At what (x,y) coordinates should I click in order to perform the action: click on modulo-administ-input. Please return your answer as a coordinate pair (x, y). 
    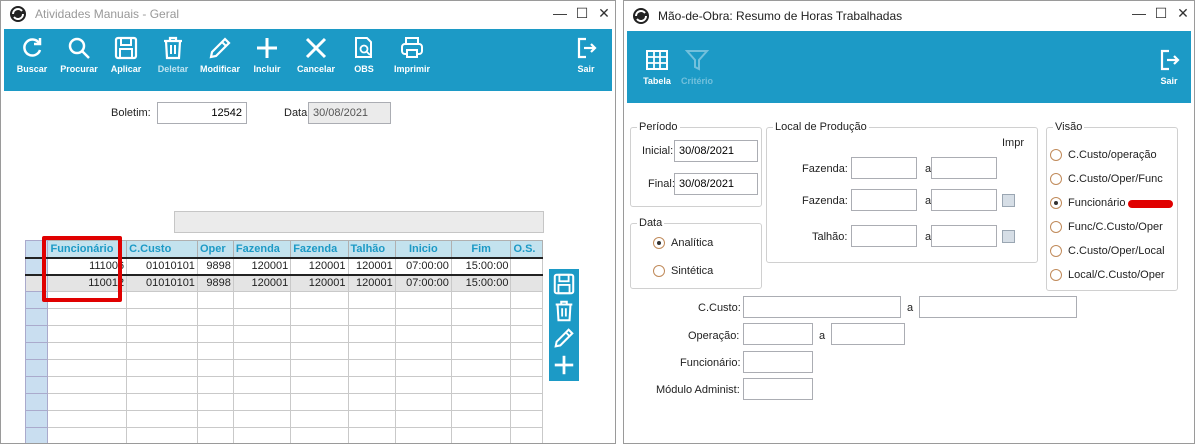
    Looking at the image, I should click on (778, 389).